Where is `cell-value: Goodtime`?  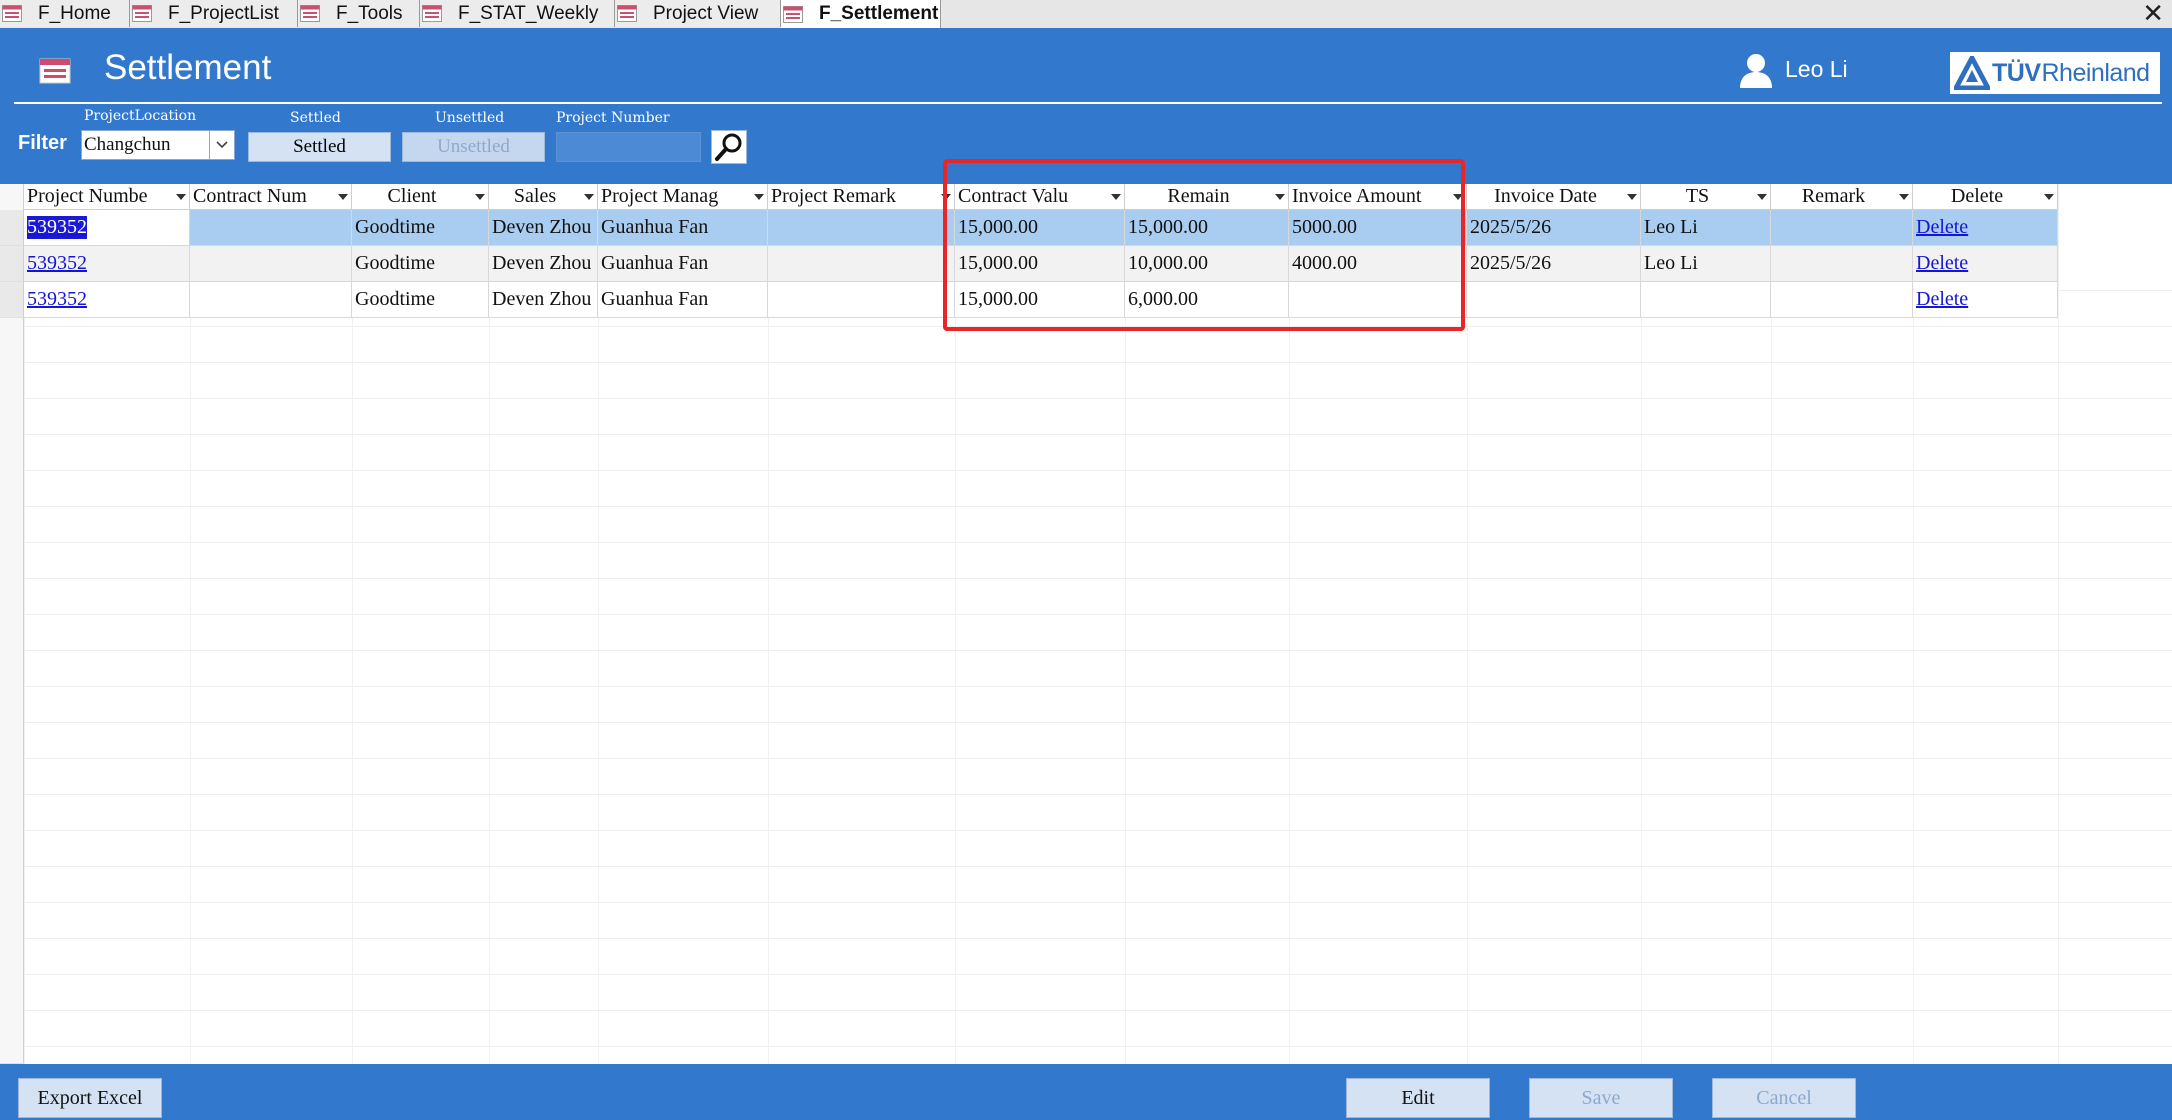 cell-value: Goodtime is located at coordinates (395, 263).